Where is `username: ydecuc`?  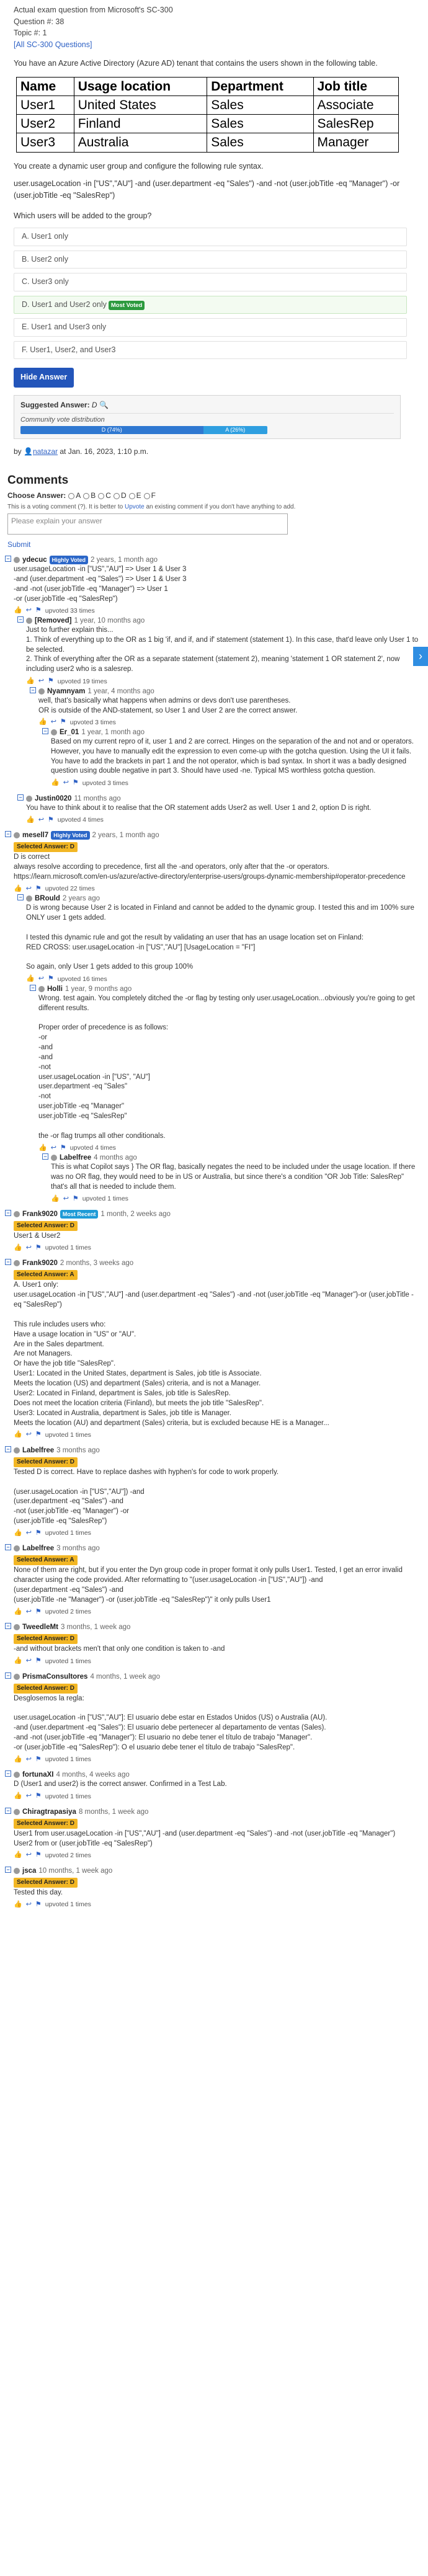 username: ydecuc is located at coordinates (34, 560).